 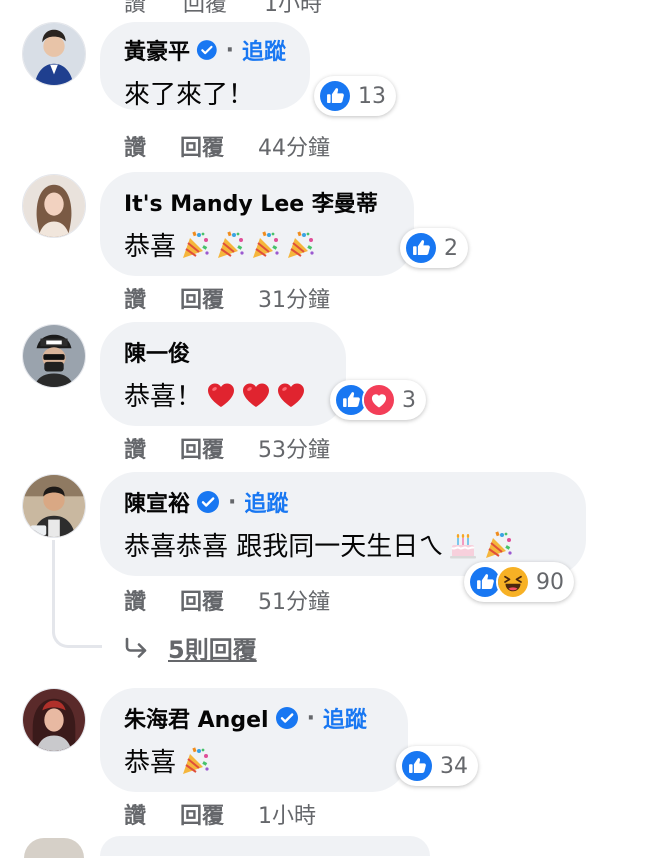 I want to click on comment-text: 來了來了！, so click(x=189, y=95).